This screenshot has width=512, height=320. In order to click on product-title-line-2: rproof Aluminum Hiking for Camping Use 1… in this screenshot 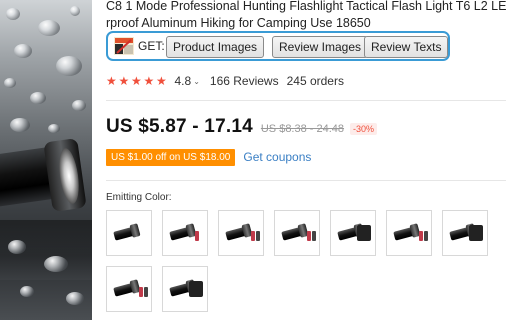, I will do `click(238, 23)`.